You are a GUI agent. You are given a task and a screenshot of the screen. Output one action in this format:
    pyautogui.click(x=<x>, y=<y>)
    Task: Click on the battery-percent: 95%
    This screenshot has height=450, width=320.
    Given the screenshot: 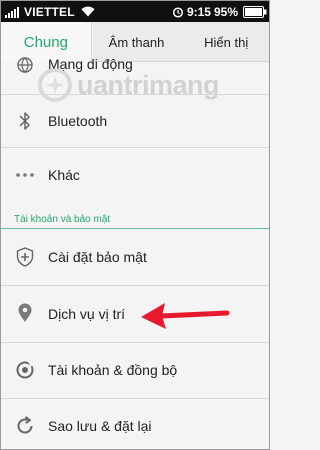 What is the action you would take?
    pyautogui.click(x=225, y=11)
    